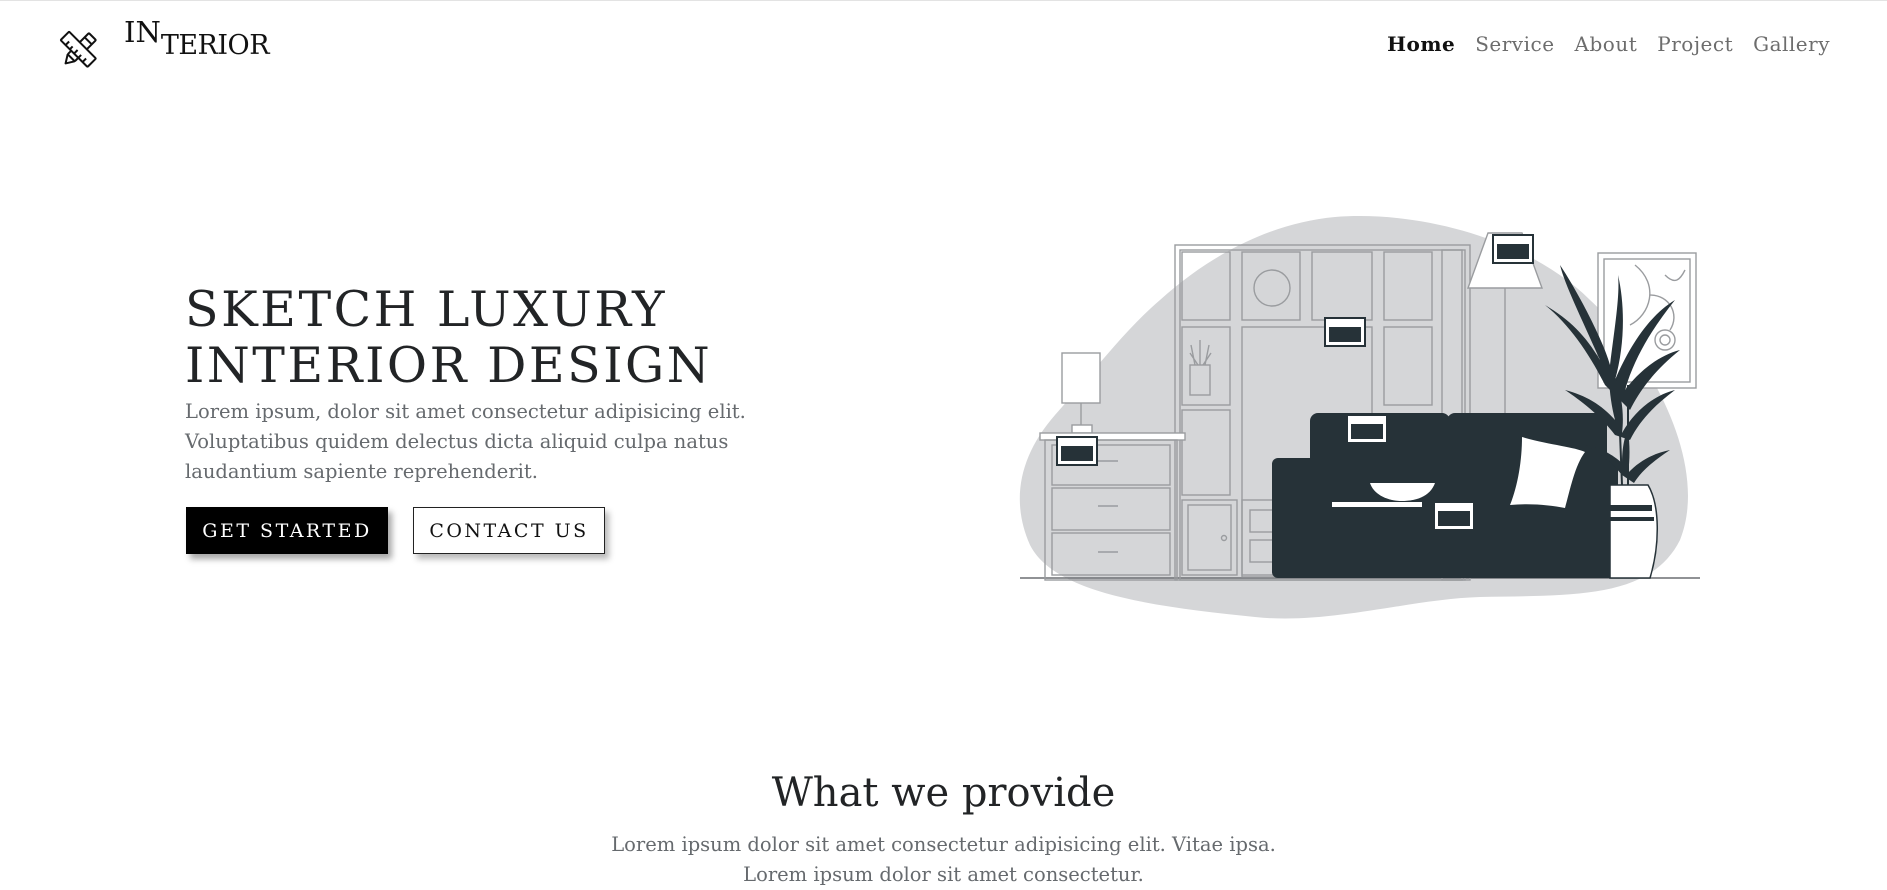 The width and height of the screenshot is (1887, 890). What do you see at coordinates (142, 32) in the screenshot?
I see `brand-first-letters: In` at bounding box center [142, 32].